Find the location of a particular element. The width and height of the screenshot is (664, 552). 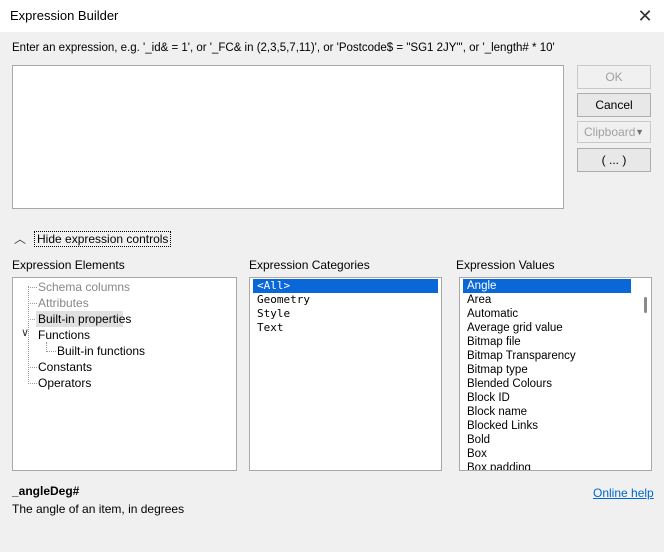

cancel-button: Cancel is located at coordinates (614, 105).